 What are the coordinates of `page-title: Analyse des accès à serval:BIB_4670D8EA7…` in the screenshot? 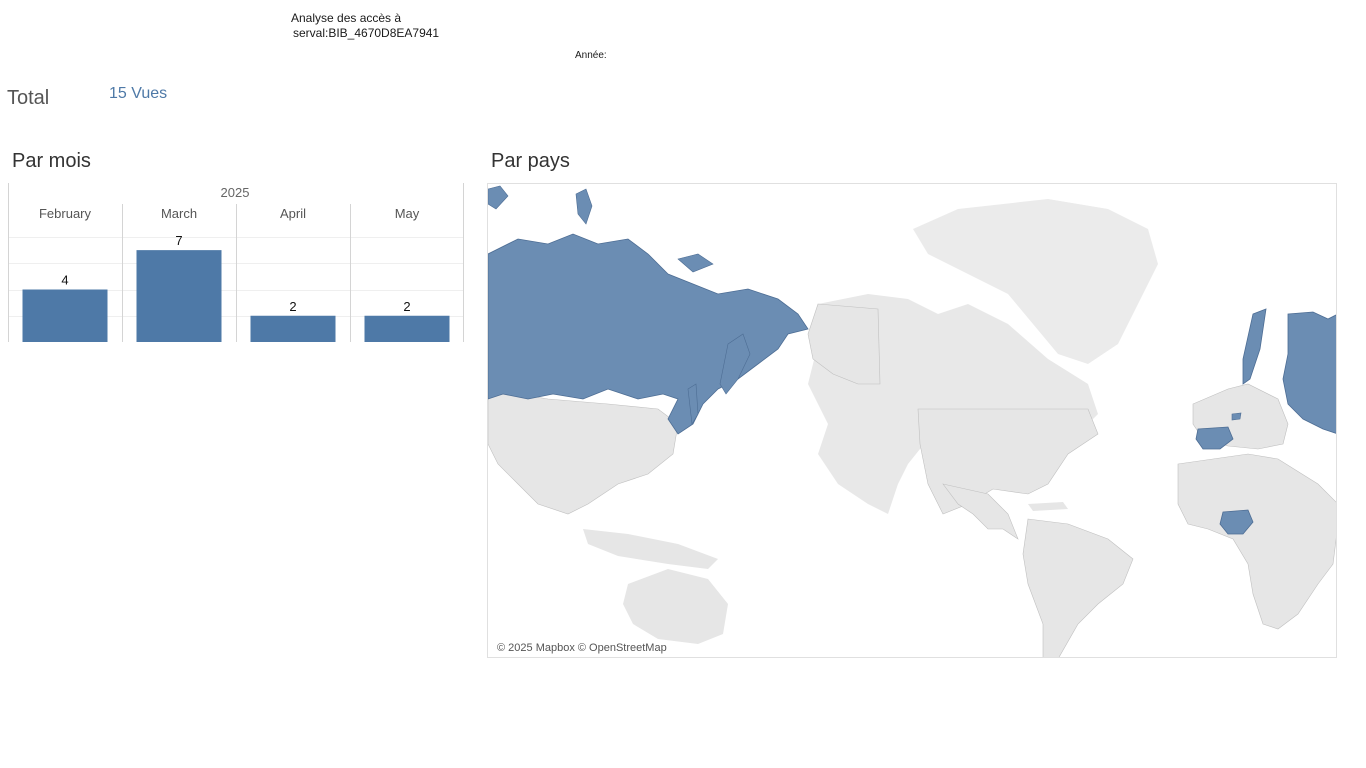 It's located at (365, 26).